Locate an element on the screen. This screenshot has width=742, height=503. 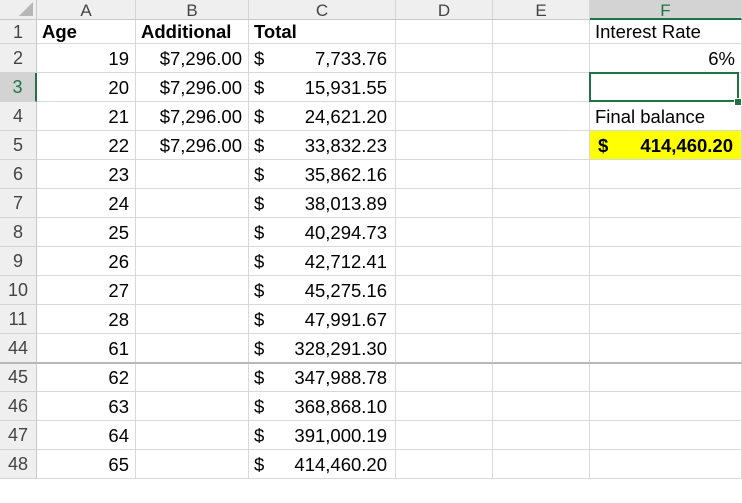
cell-f46 is located at coordinates (666, 406).